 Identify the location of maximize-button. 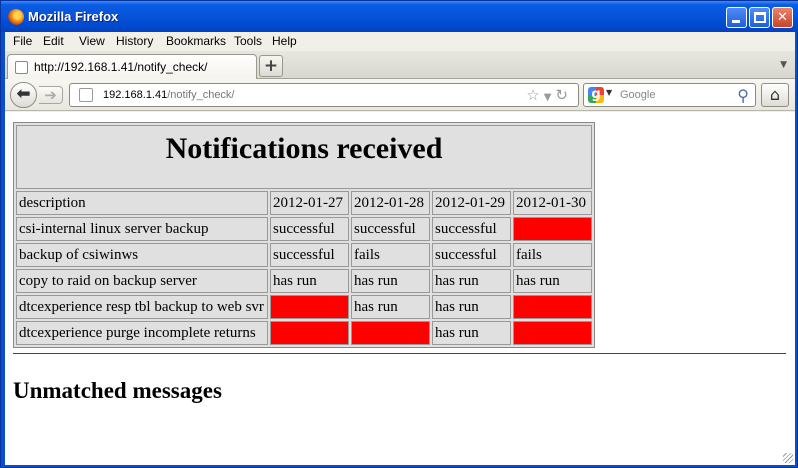
(759, 17).